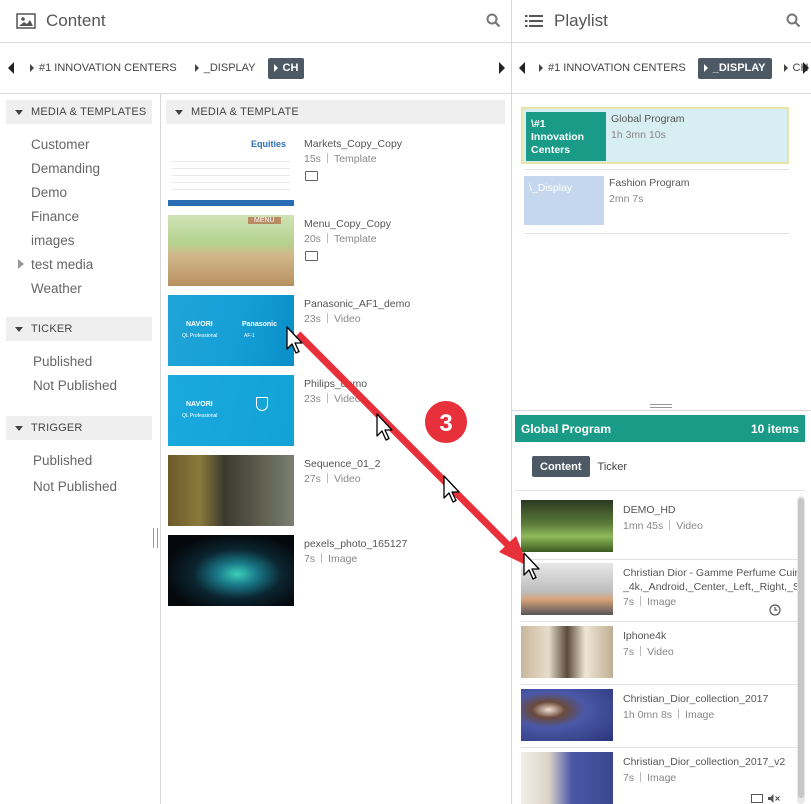  What do you see at coordinates (333, 571) in the screenshot?
I see `media-item: pexels_photo_165127 7s Image` at bounding box center [333, 571].